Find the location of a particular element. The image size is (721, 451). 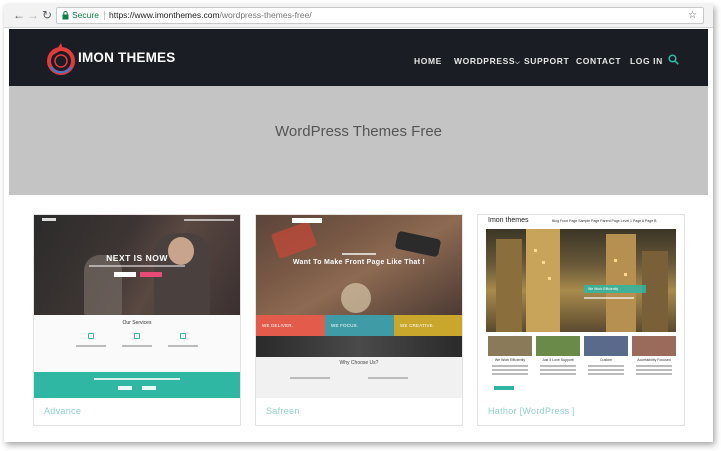

preview-section-title: Why Choose Us? is located at coordinates (359, 363).